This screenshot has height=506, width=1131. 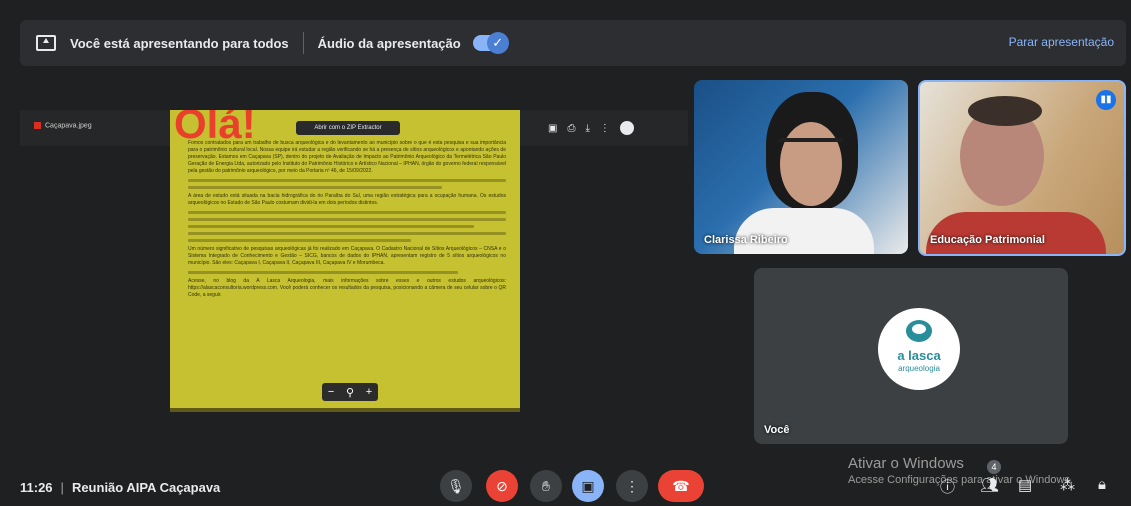 What do you see at coordinates (777, 430) in the screenshot?
I see `participant-name: Você` at bounding box center [777, 430].